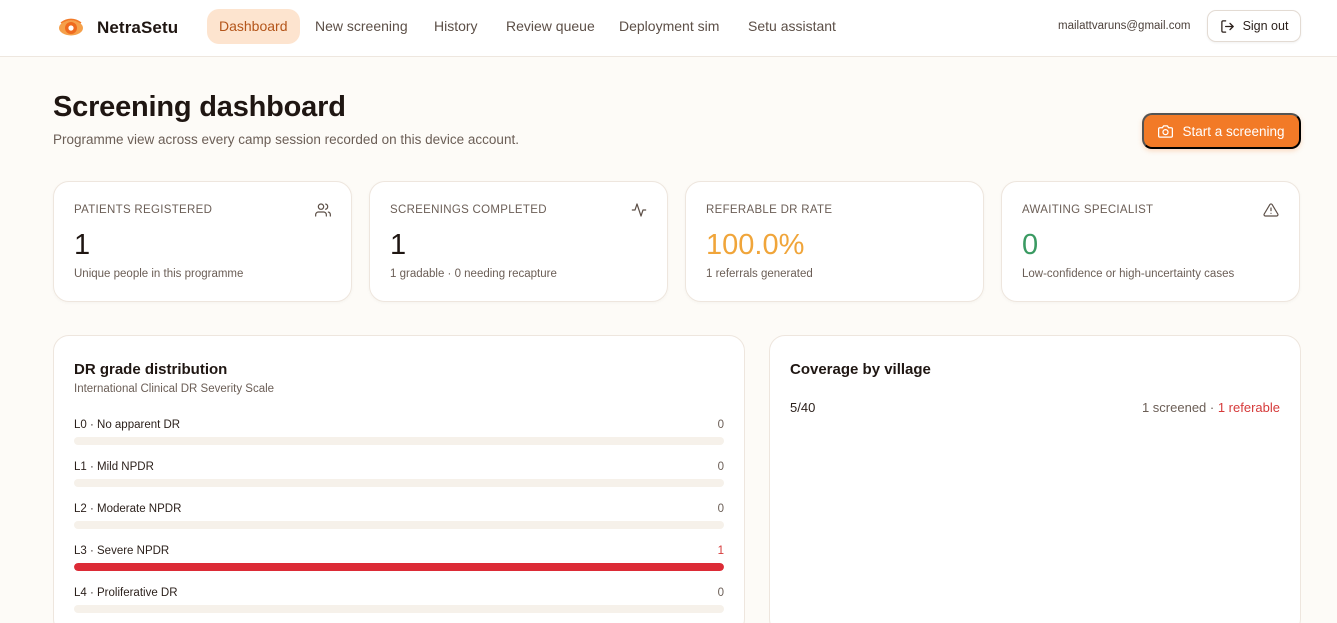 This screenshot has width=1337, height=623. Describe the element at coordinates (792, 26) in the screenshot. I see `nav-setu-assistant: Setu assistant` at that location.